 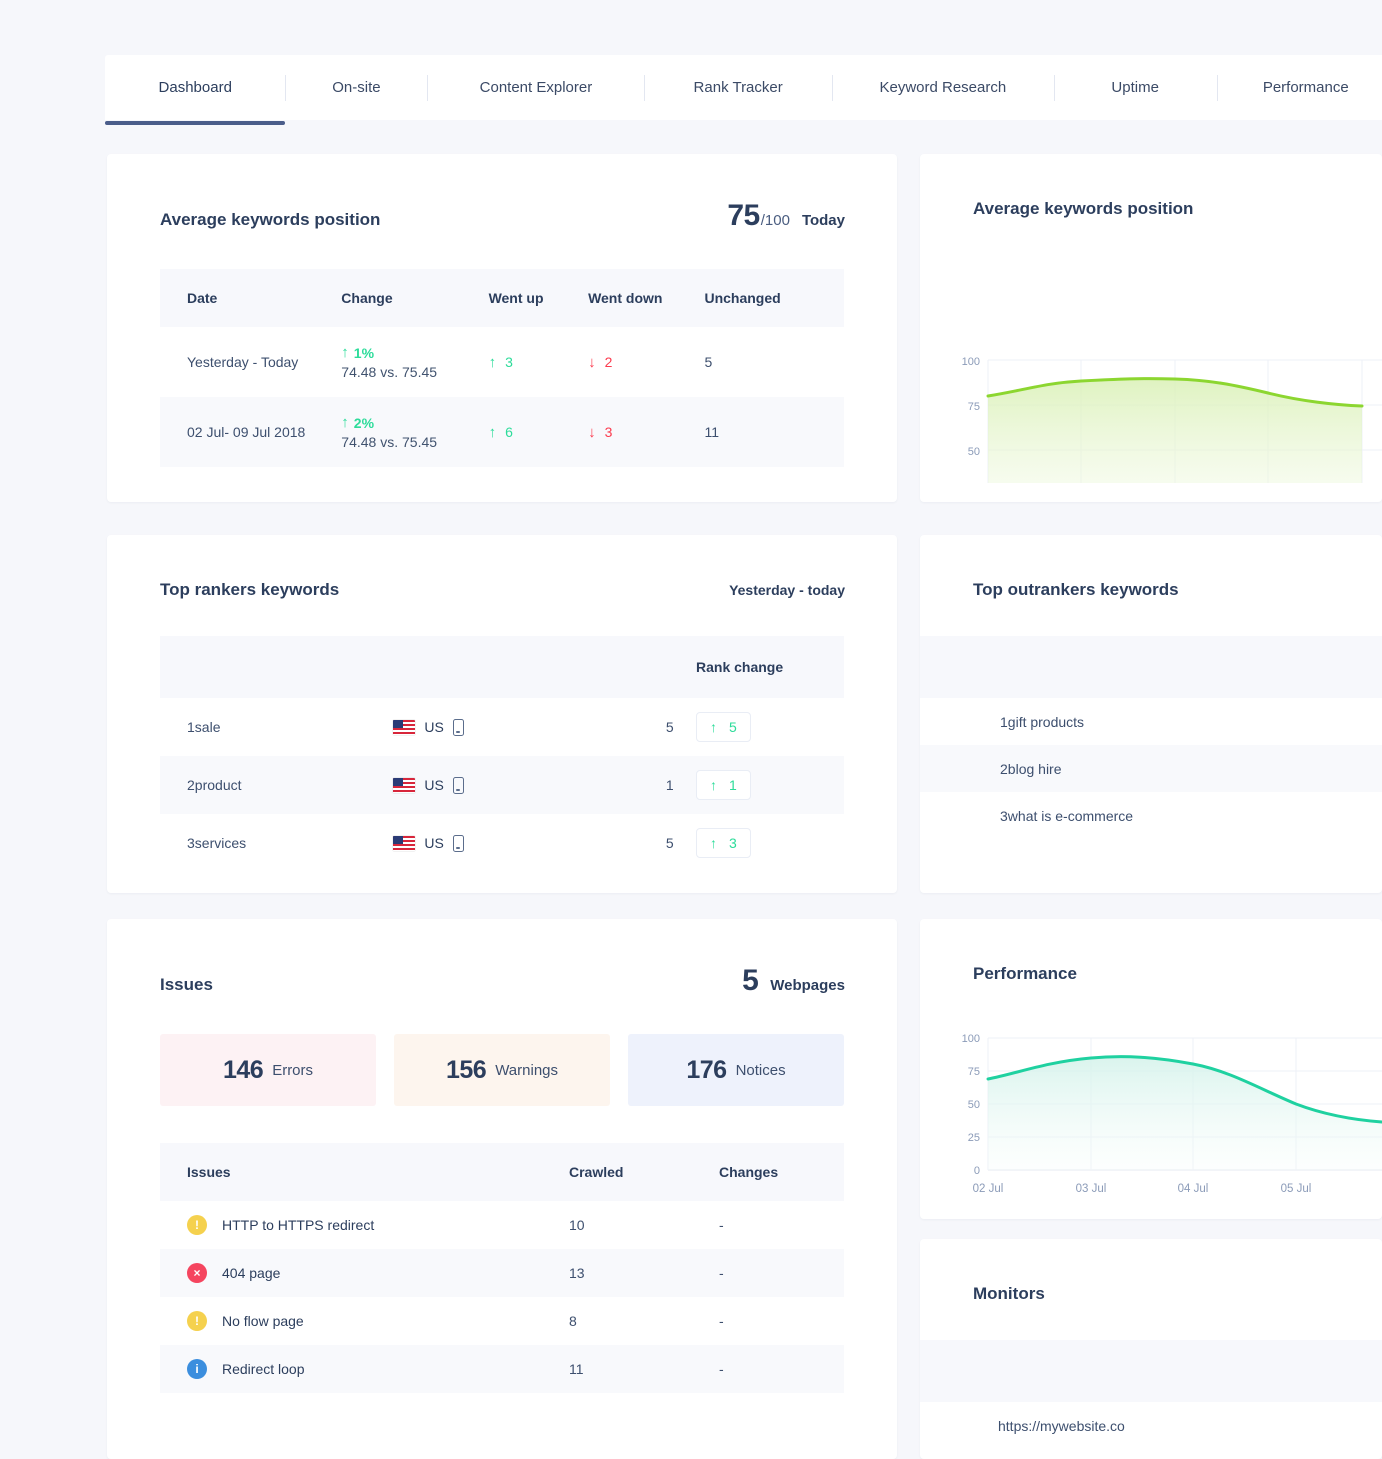 I want to click on col-went-down: Went down, so click(x=625, y=298).